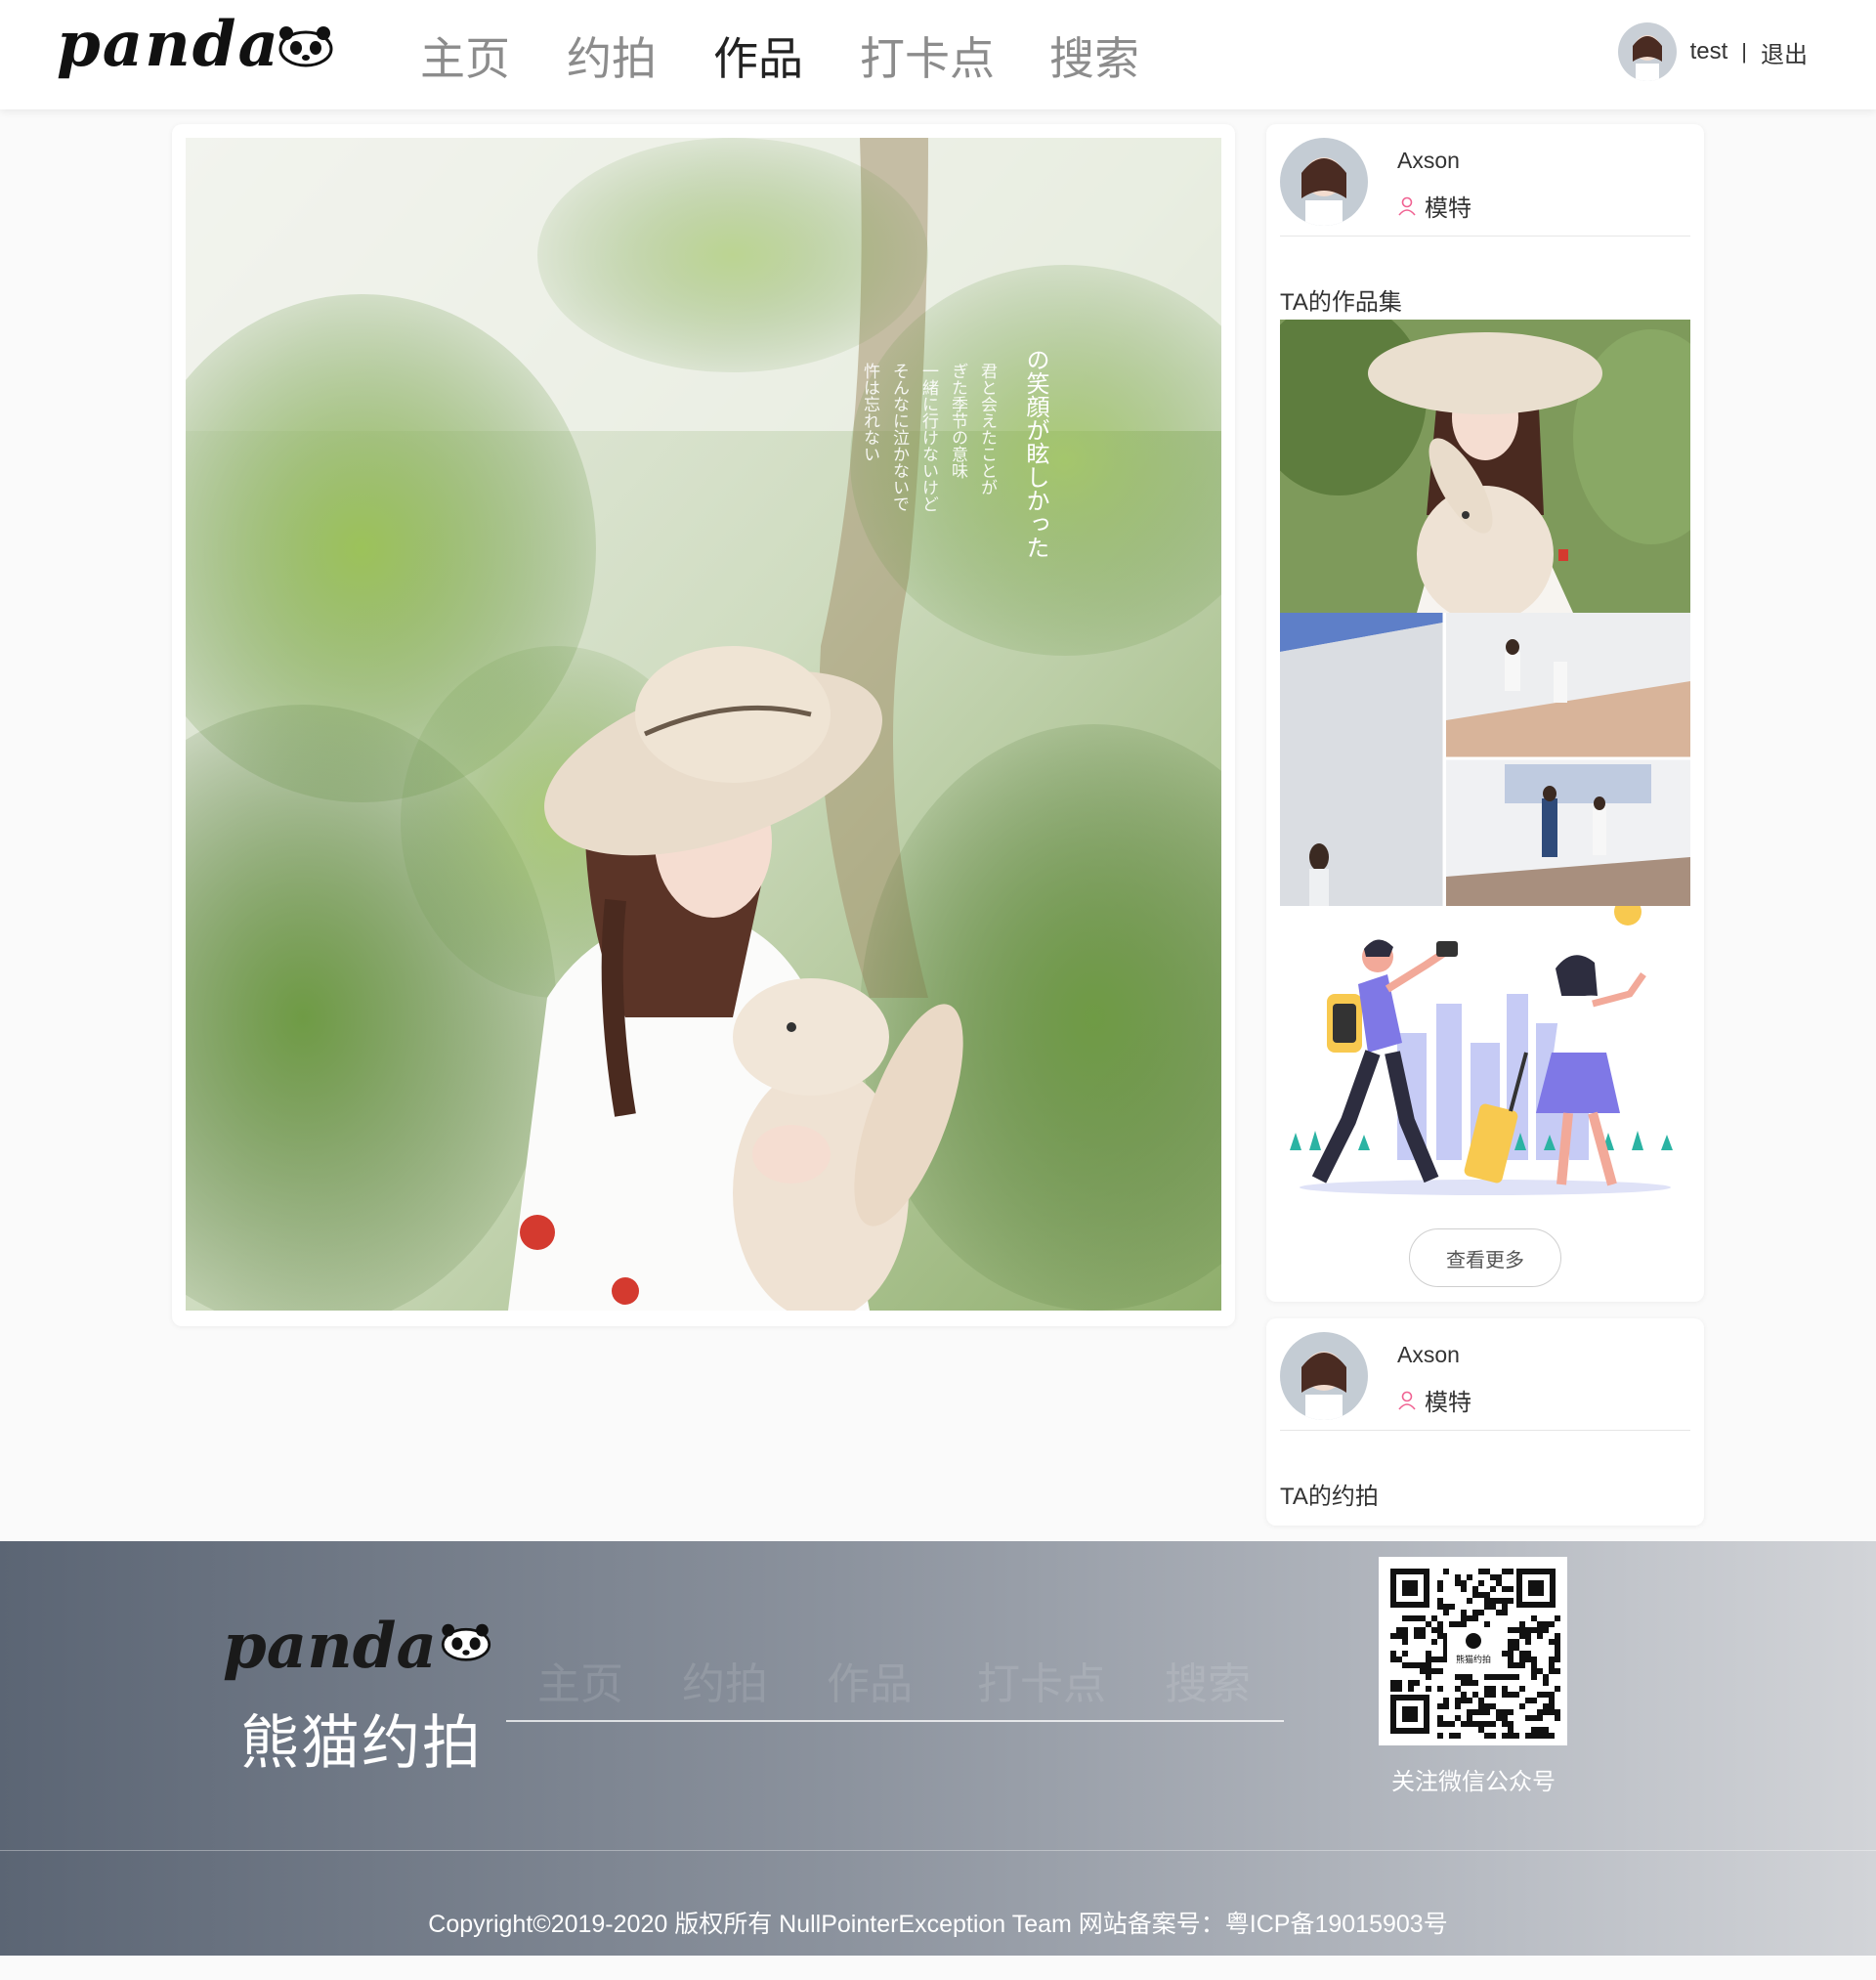 The height and width of the screenshot is (1980, 1876). Describe the element at coordinates (899, 438) in the screenshot. I see `photo-caption-line-4: そんなに泣かないで` at that location.